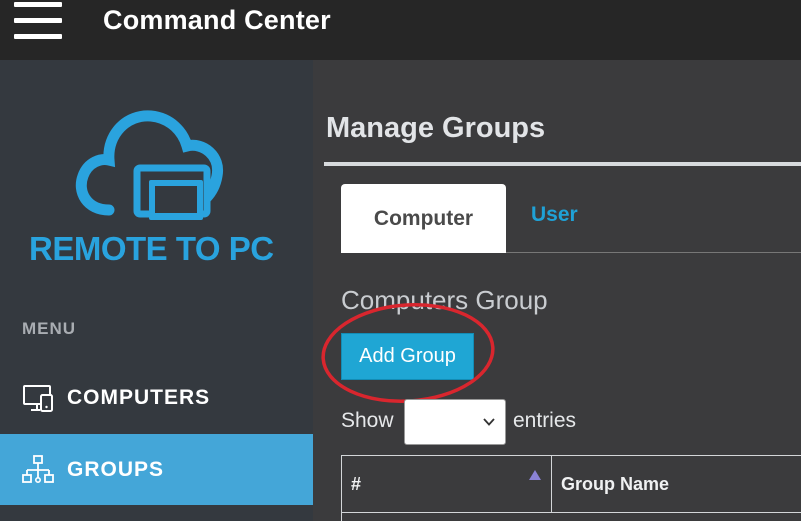 This screenshot has height=521, width=801. What do you see at coordinates (676, 484) in the screenshot?
I see `column-header-group-name: Group Name` at bounding box center [676, 484].